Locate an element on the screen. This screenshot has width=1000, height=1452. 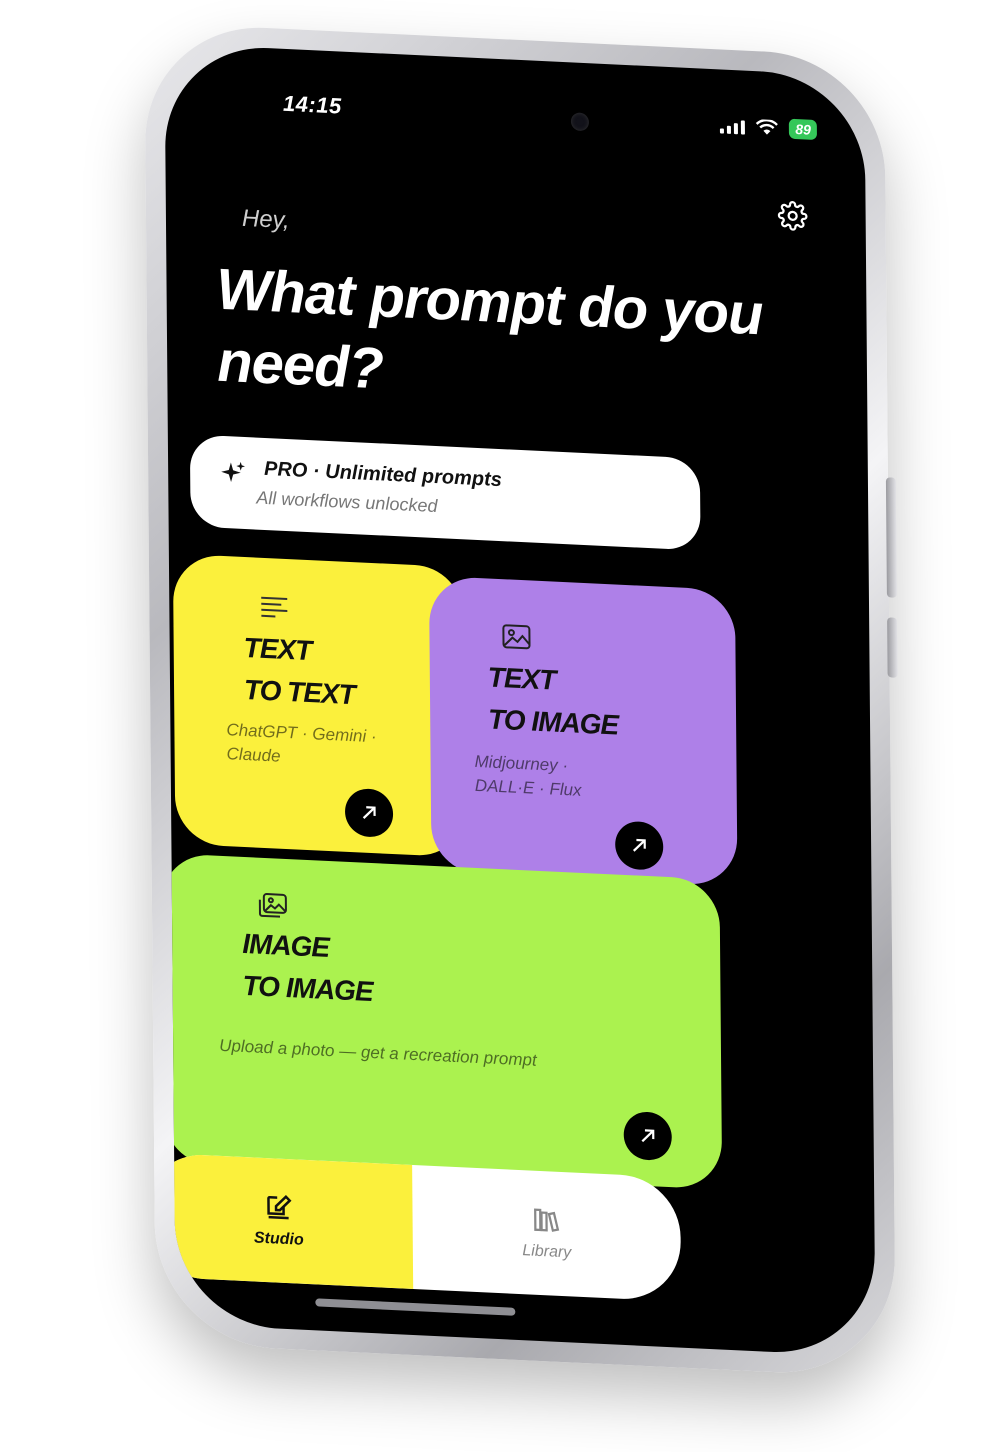
text-to-text-subtitle: ChatGPT · Gemini · Claude is located at coordinates (301, 743).